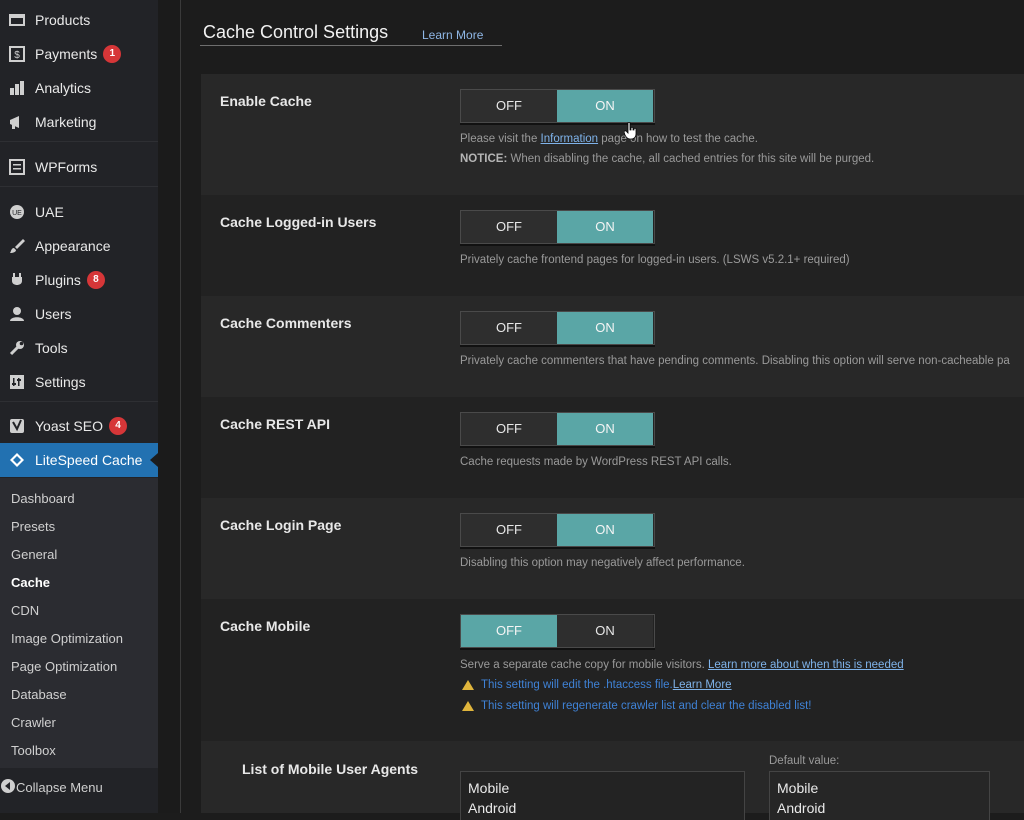  I want to click on cache-commenters-toggle: OFF ON, so click(557, 328).